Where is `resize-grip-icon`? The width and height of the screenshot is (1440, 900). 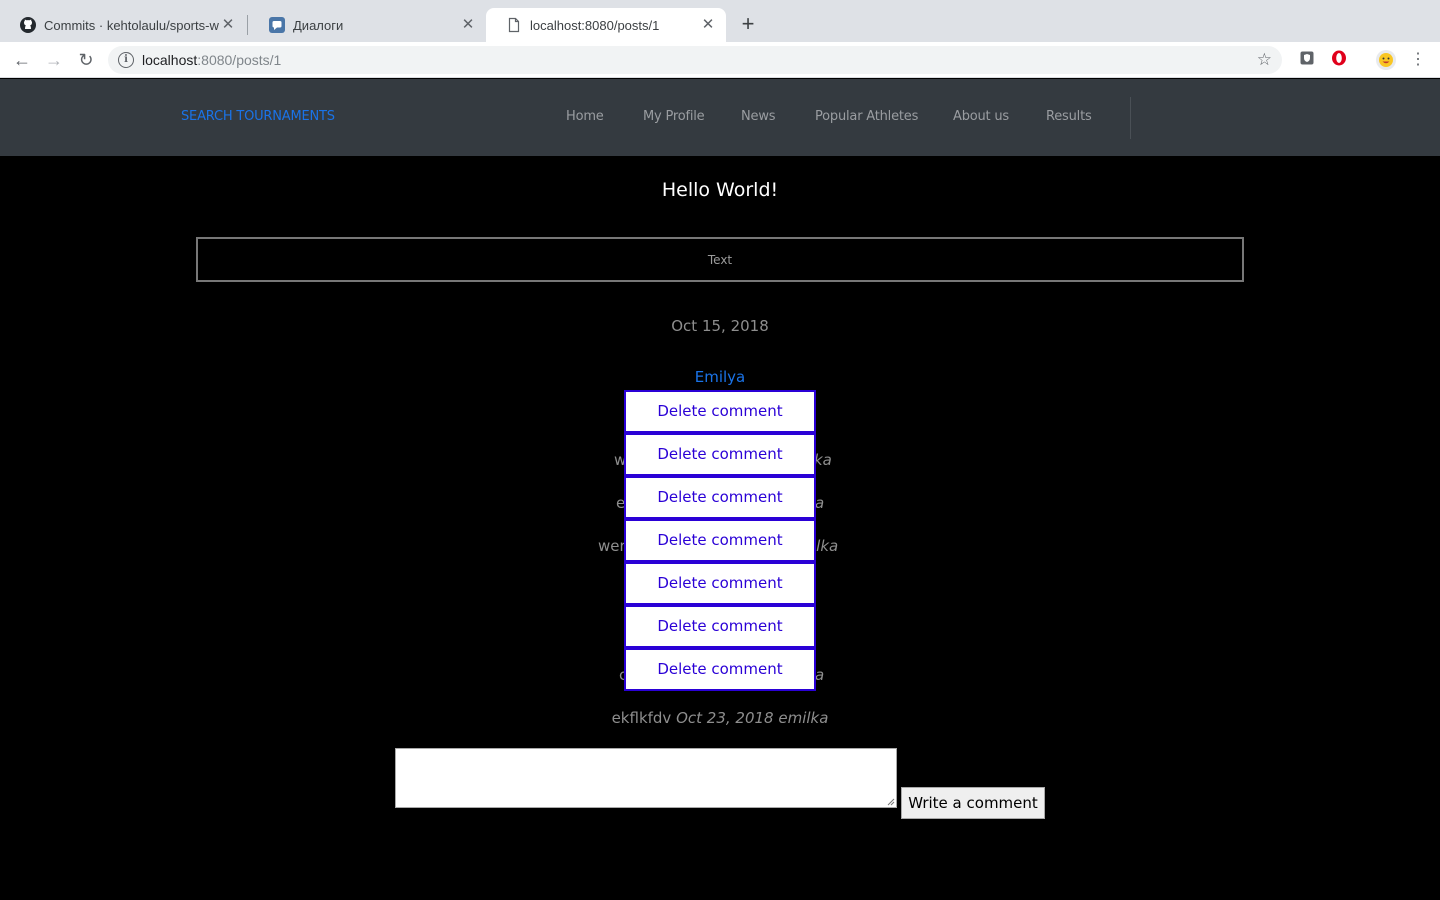
resize-grip-icon is located at coordinates (891, 802).